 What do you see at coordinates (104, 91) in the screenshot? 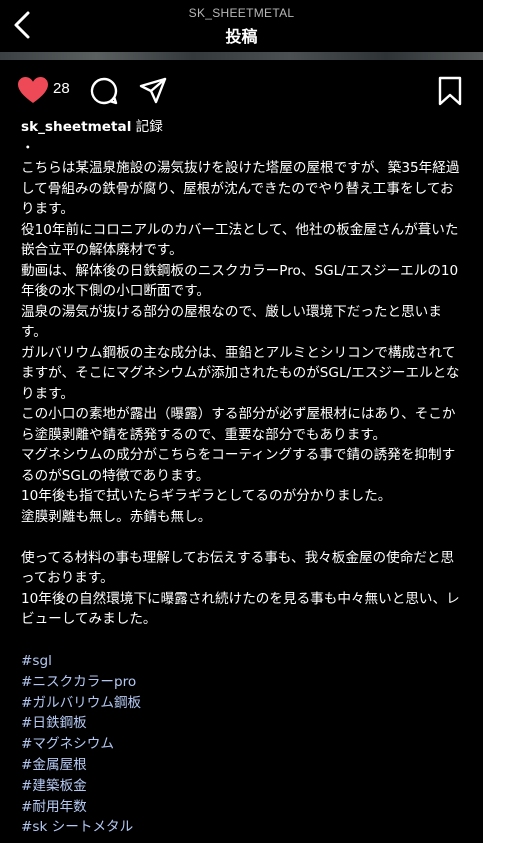
I see `comment-icon` at bounding box center [104, 91].